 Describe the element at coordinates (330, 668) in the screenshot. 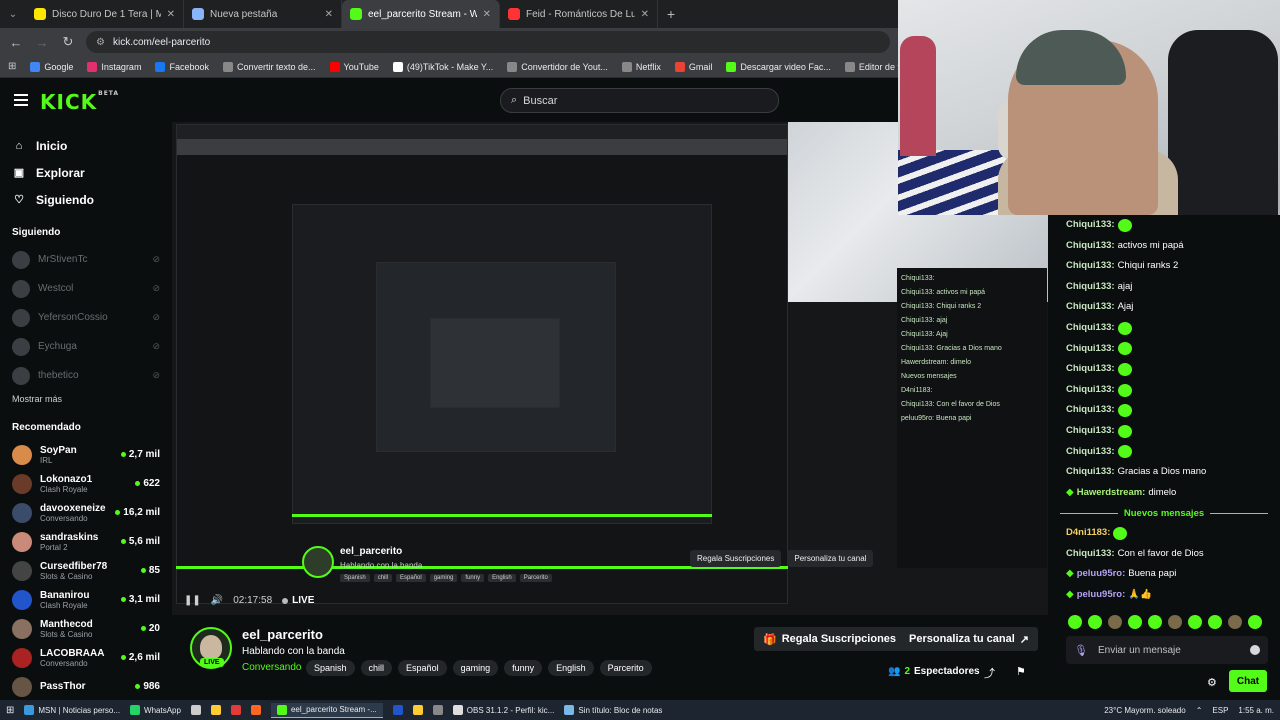

I see `stream-tag: Spanish` at that location.